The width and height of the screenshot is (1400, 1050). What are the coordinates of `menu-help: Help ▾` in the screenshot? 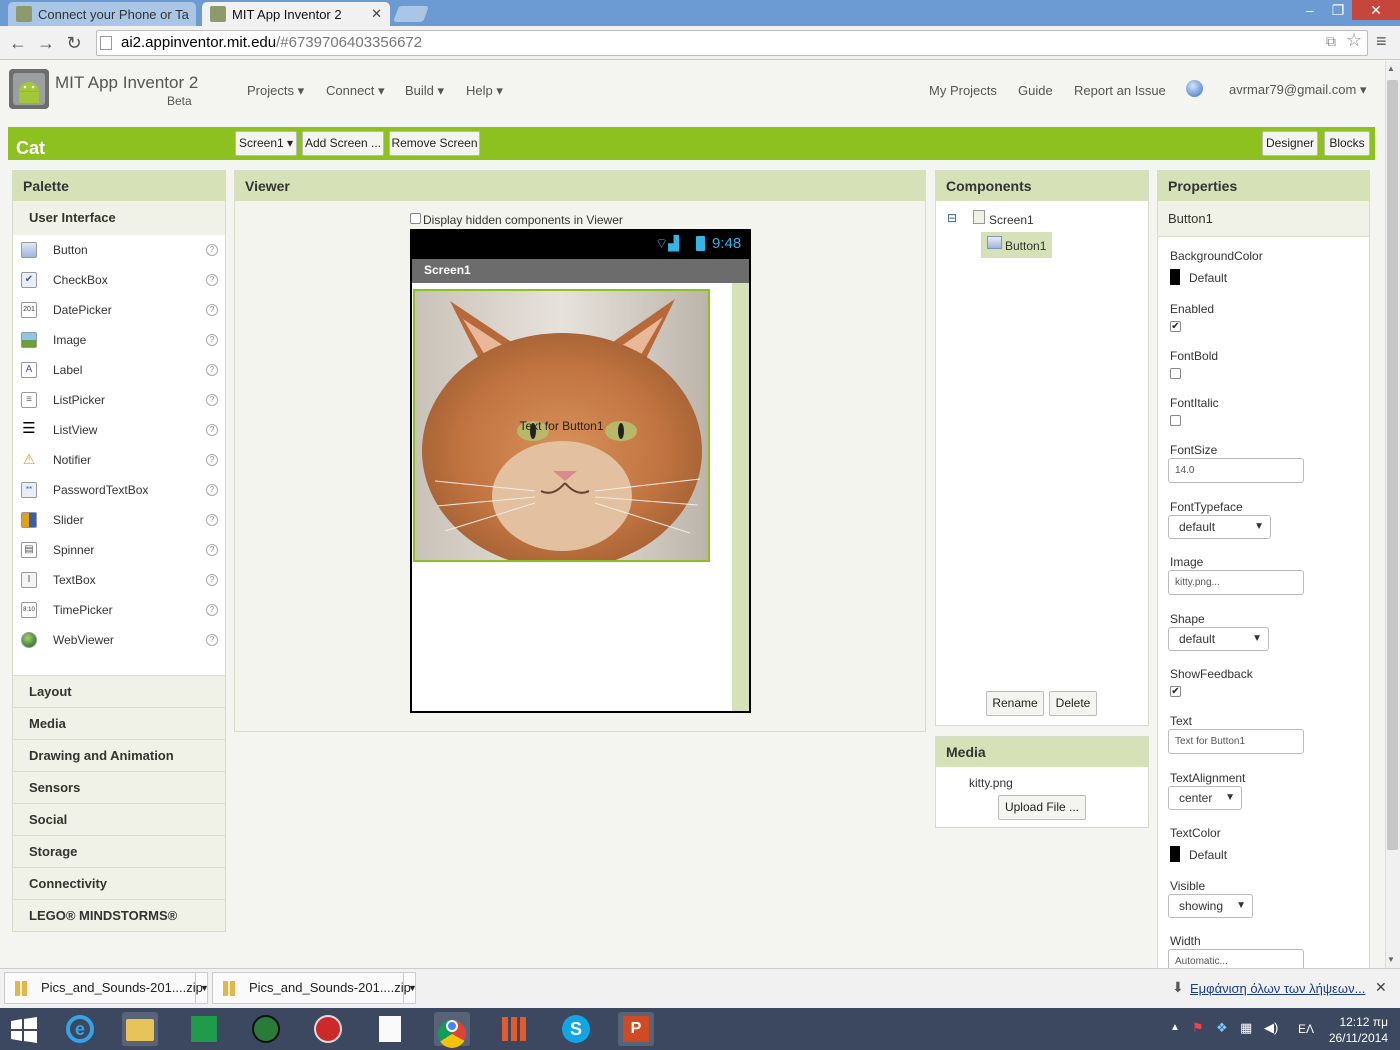 It's located at (484, 91).